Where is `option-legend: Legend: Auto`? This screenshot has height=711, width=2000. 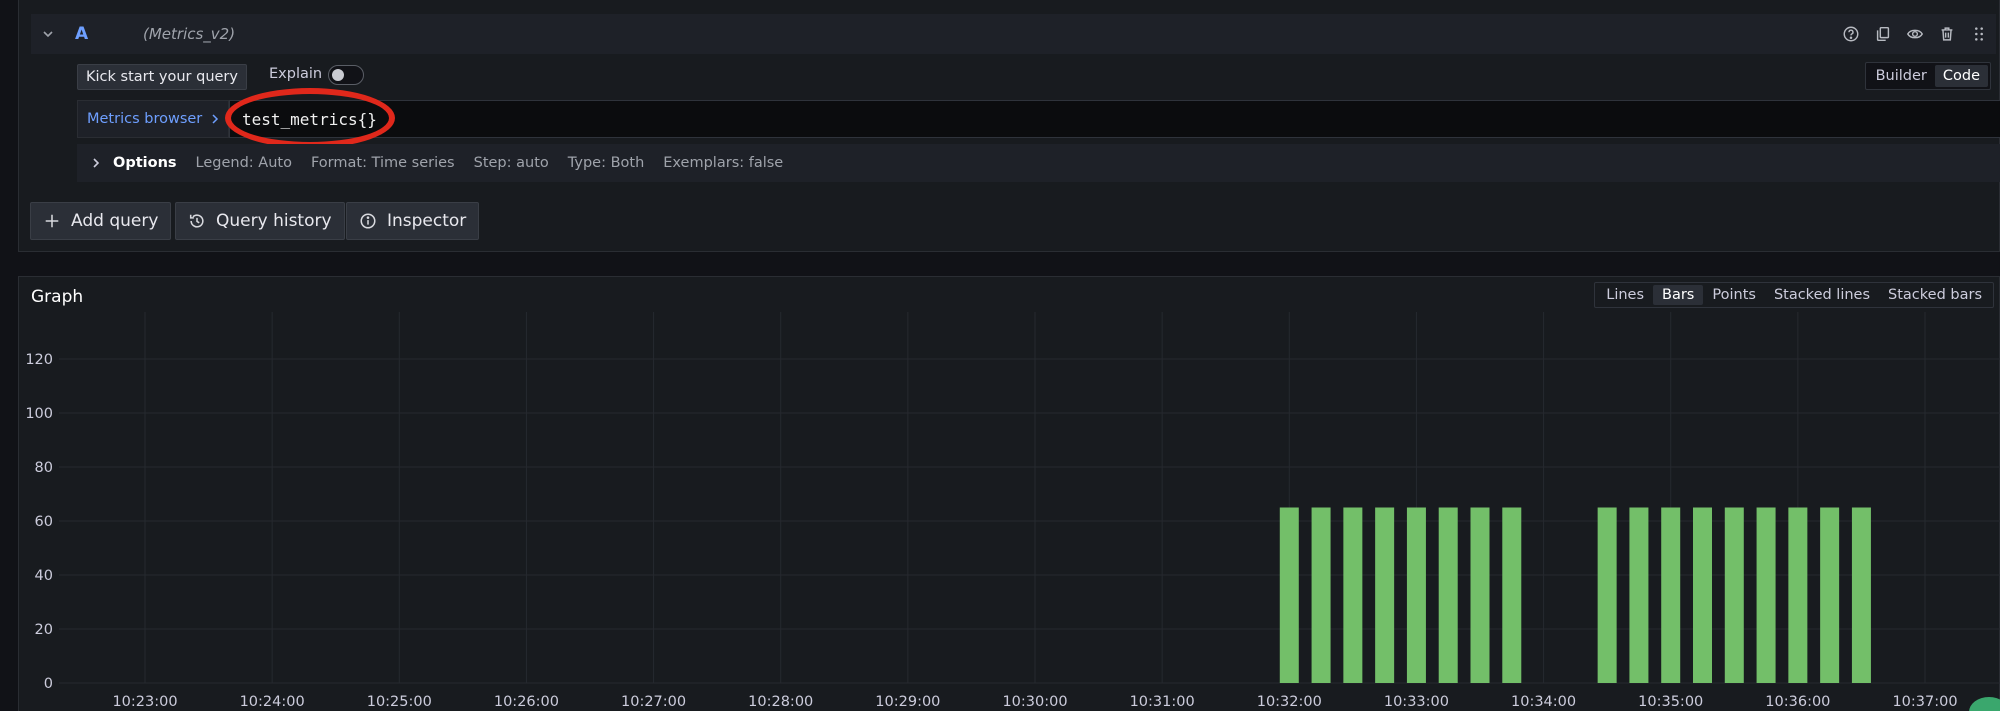
option-legend: Legend: Auto is located at coordinates (243, 163).